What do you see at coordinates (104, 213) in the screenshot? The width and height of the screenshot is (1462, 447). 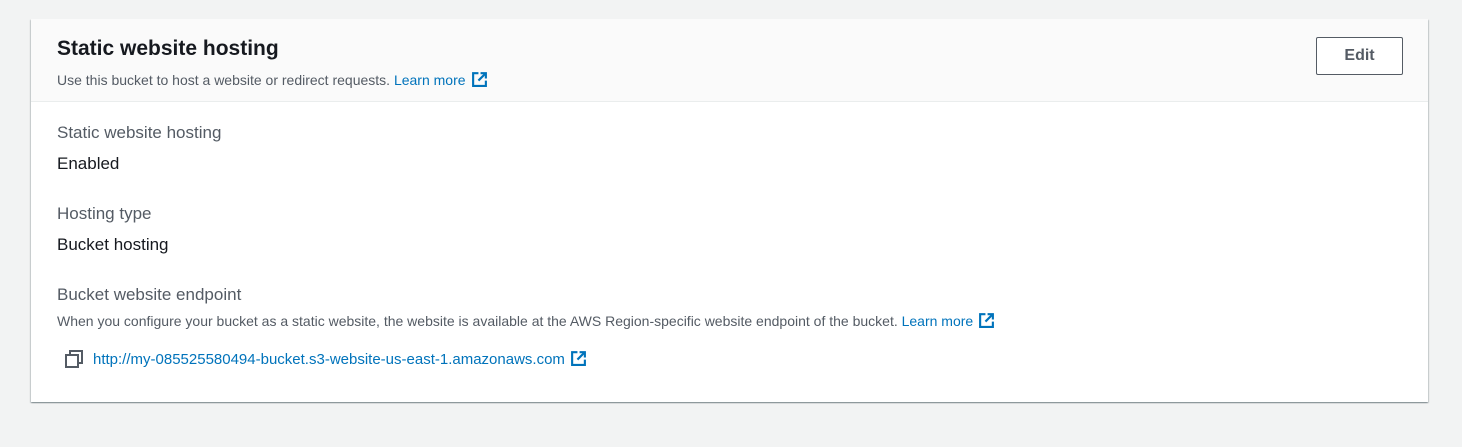 I see `hosting-type-label: Hosting type` at bounding box center [104, 213].